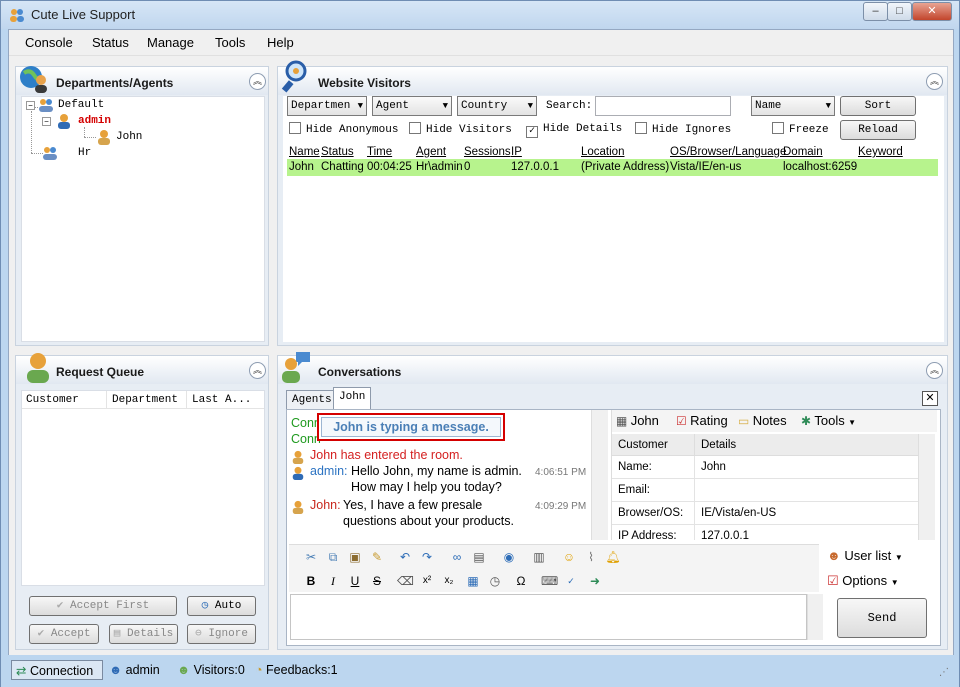  What do you see at coordinates (561, 472) in the screenshot?
I see `message-time: 4:06:51 PM` at bounding box center [561, 472].